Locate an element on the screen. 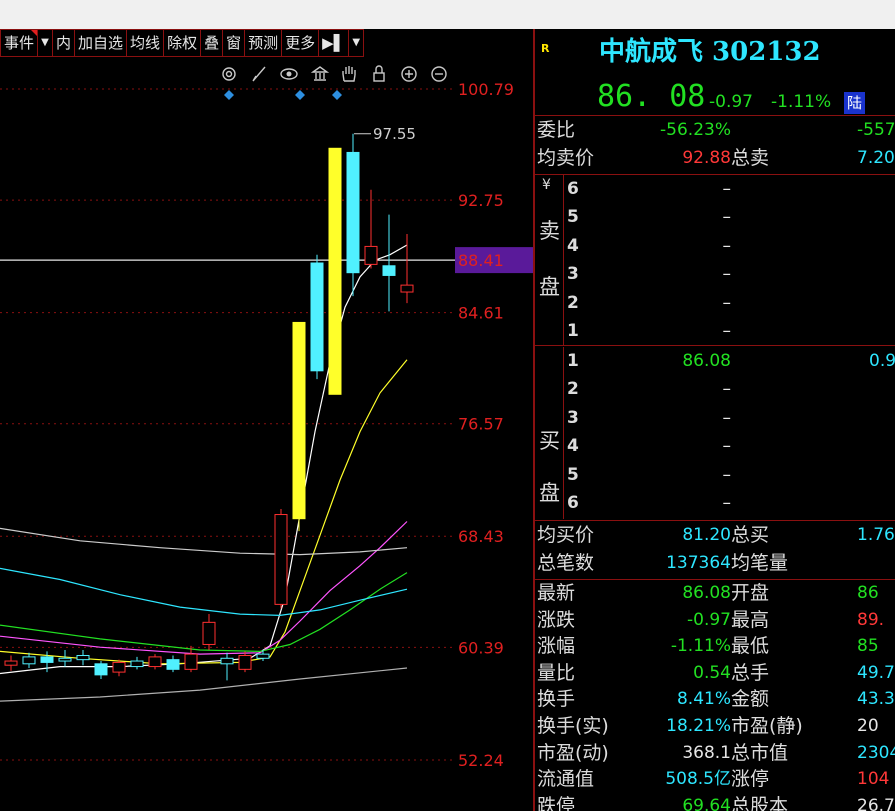 The height and width of the screenshot is (811, 895). forecast-button: 预测 is located at coordinates (263, 43).